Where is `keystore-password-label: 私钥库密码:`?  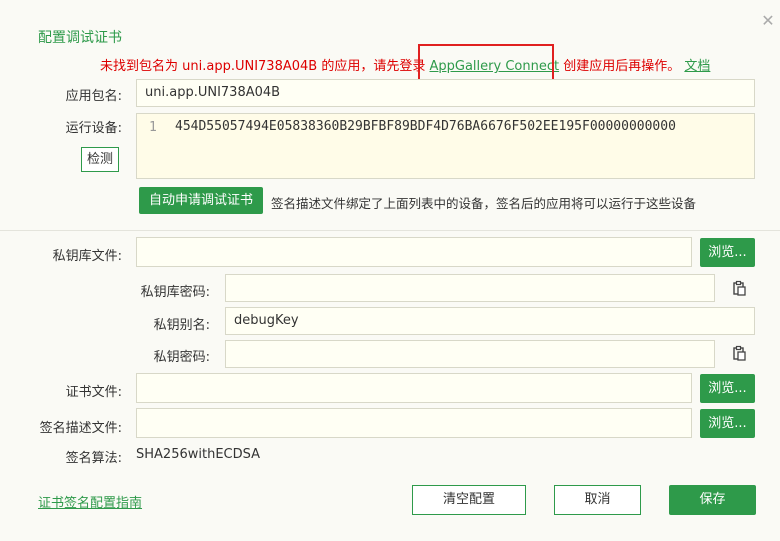
keystore-password-label: 私钥库密码: is located at coordinates (175, 292).